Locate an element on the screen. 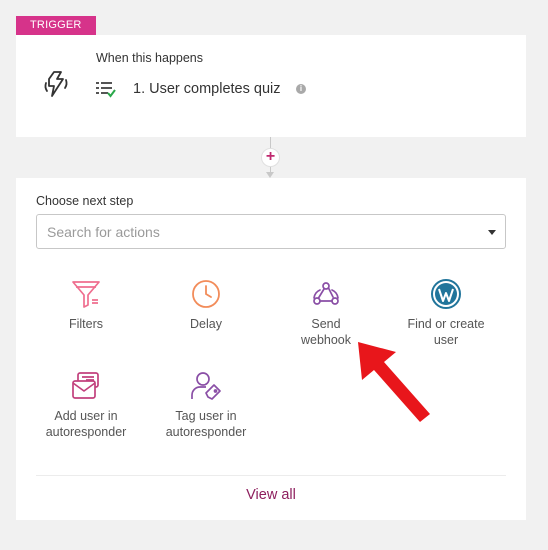 Image resolution: width=548 pixels, height=550 pixels. action-tag-user-autoresponder: Tag user in autoresponder is located at coordinates (206, 405).